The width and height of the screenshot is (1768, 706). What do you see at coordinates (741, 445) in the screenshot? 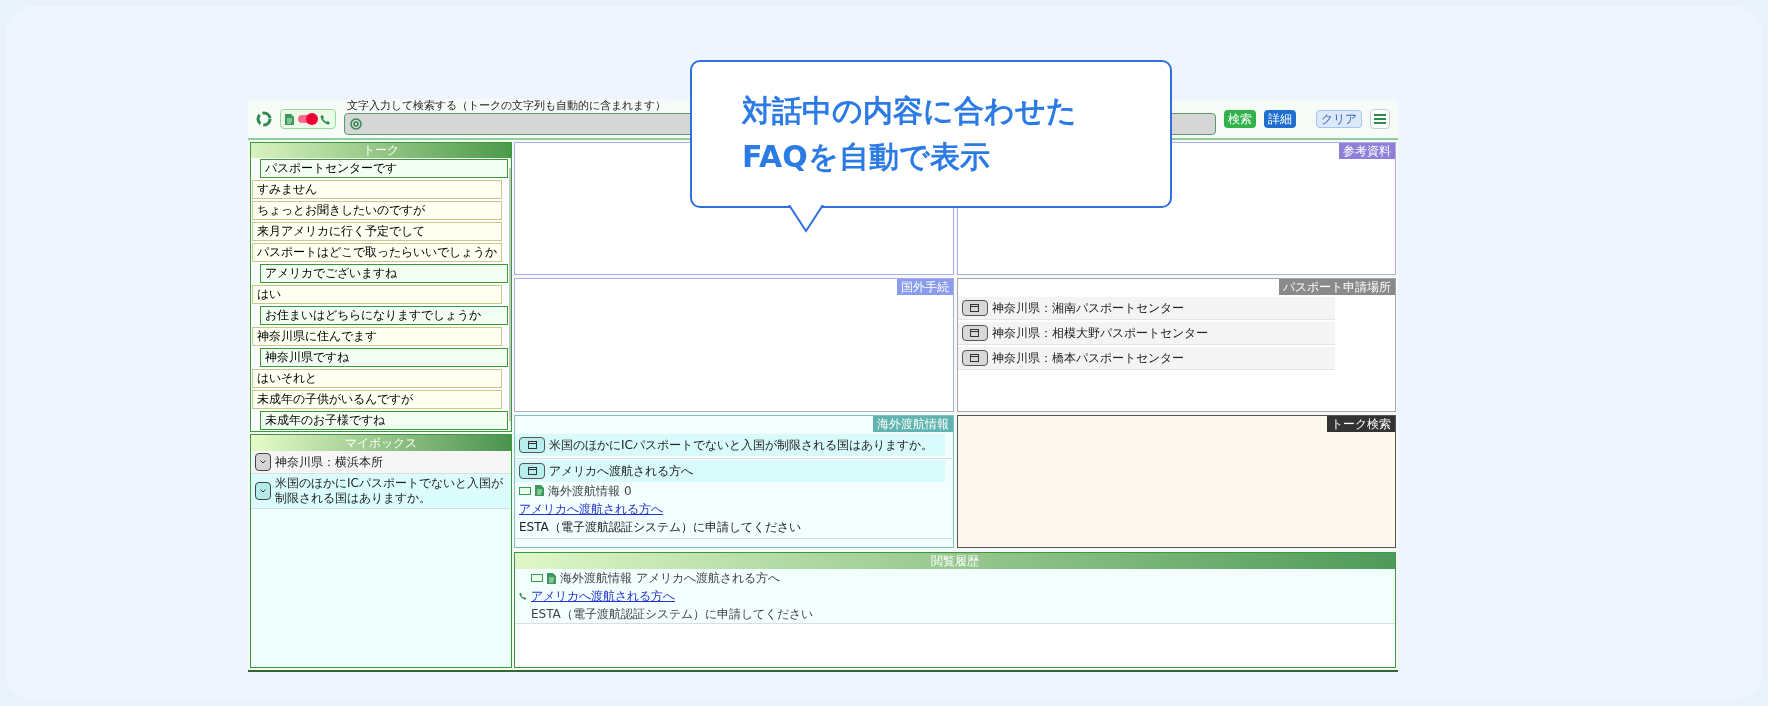
I see `faq-question: 米国のほかにICパスポートでないと入国が制限される国はありますか。` at bounding box center [741, 445].